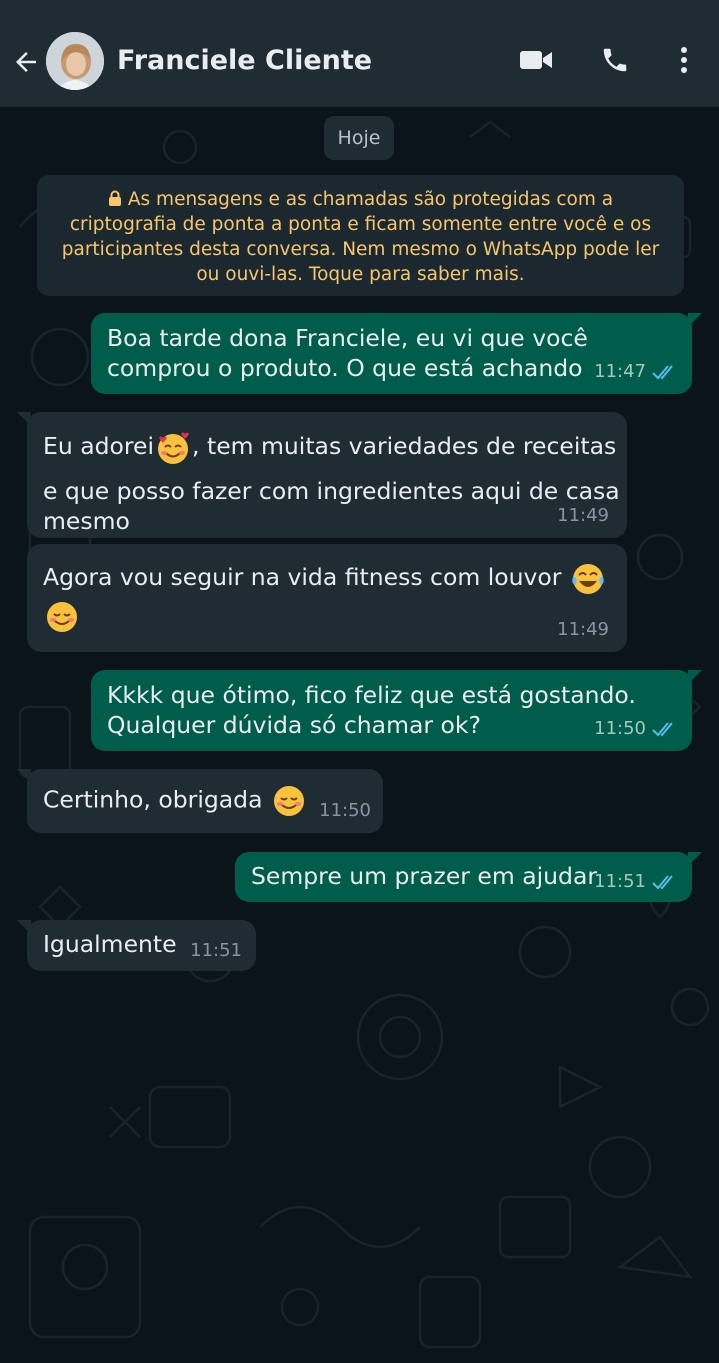  I want to click on encryption-notice-line: ou ouvi-las. Toque para saber mais., so click(360, 274).